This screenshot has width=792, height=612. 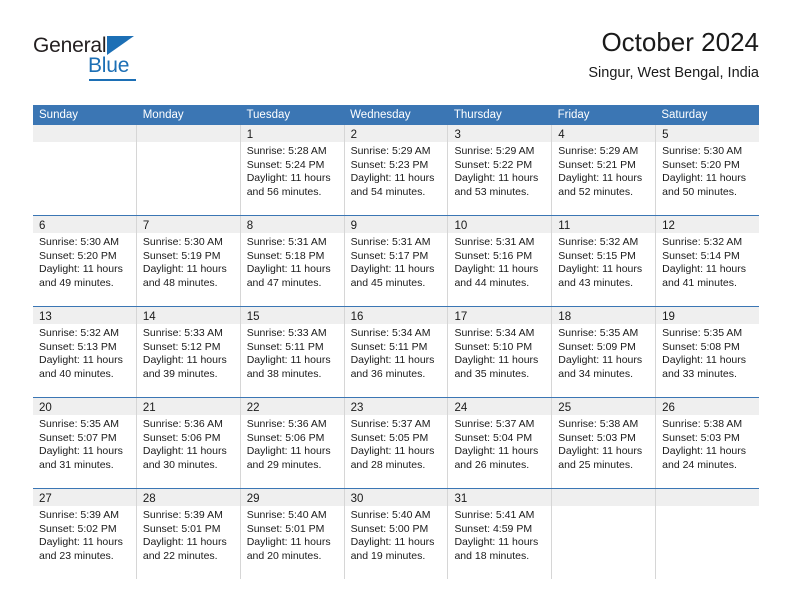 What do you see at coordinates (353, 135) in the screenshot?
I see `day-number: 2` at bounding box center [353, 135].